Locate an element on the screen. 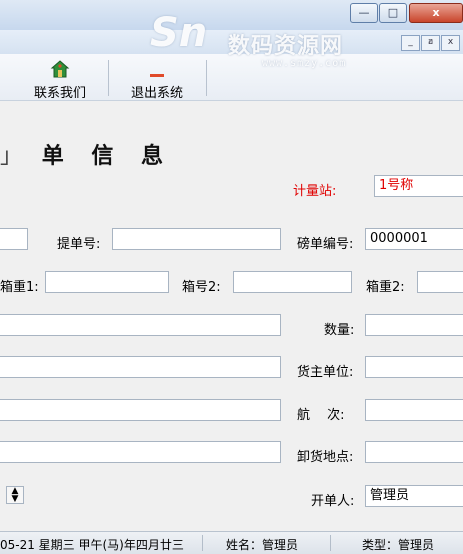  mdi-close-button: x is located at coordinates (450, 43).